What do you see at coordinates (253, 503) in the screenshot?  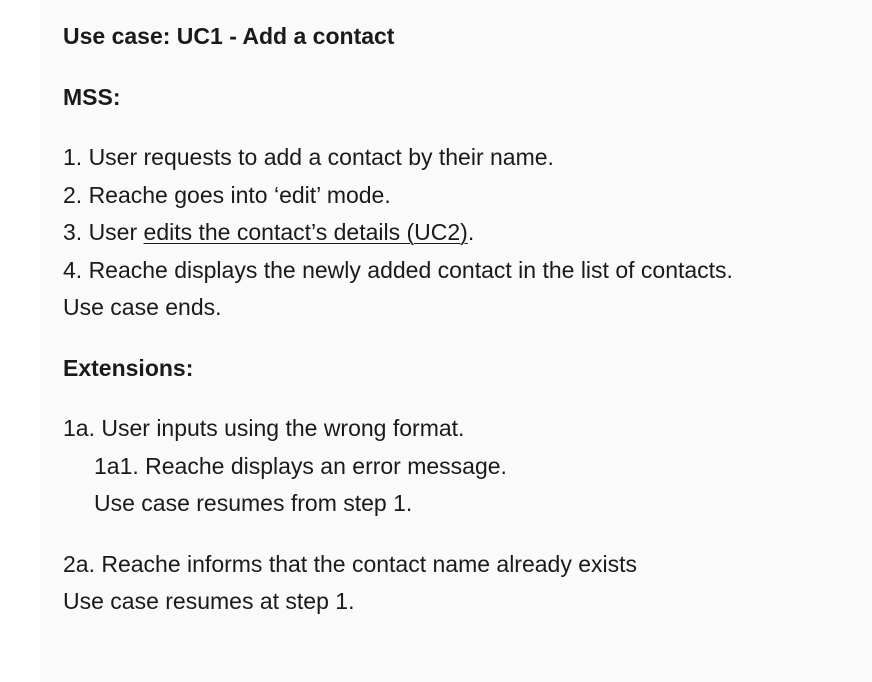 I see `extension-1a-resume: Use case resumes from step 1.` at bounding box center [253, 503].